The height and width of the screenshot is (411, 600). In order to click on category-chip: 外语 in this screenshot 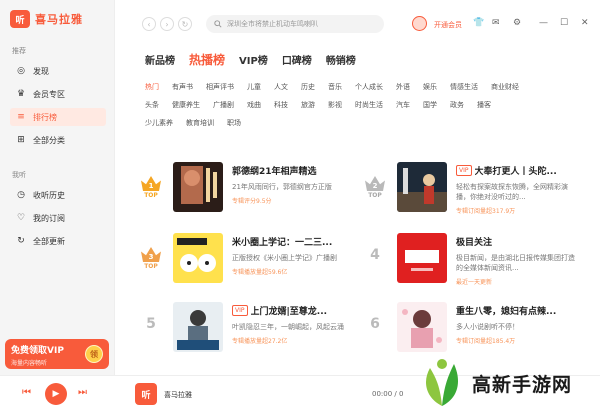, I will do `click(403, 87)`.